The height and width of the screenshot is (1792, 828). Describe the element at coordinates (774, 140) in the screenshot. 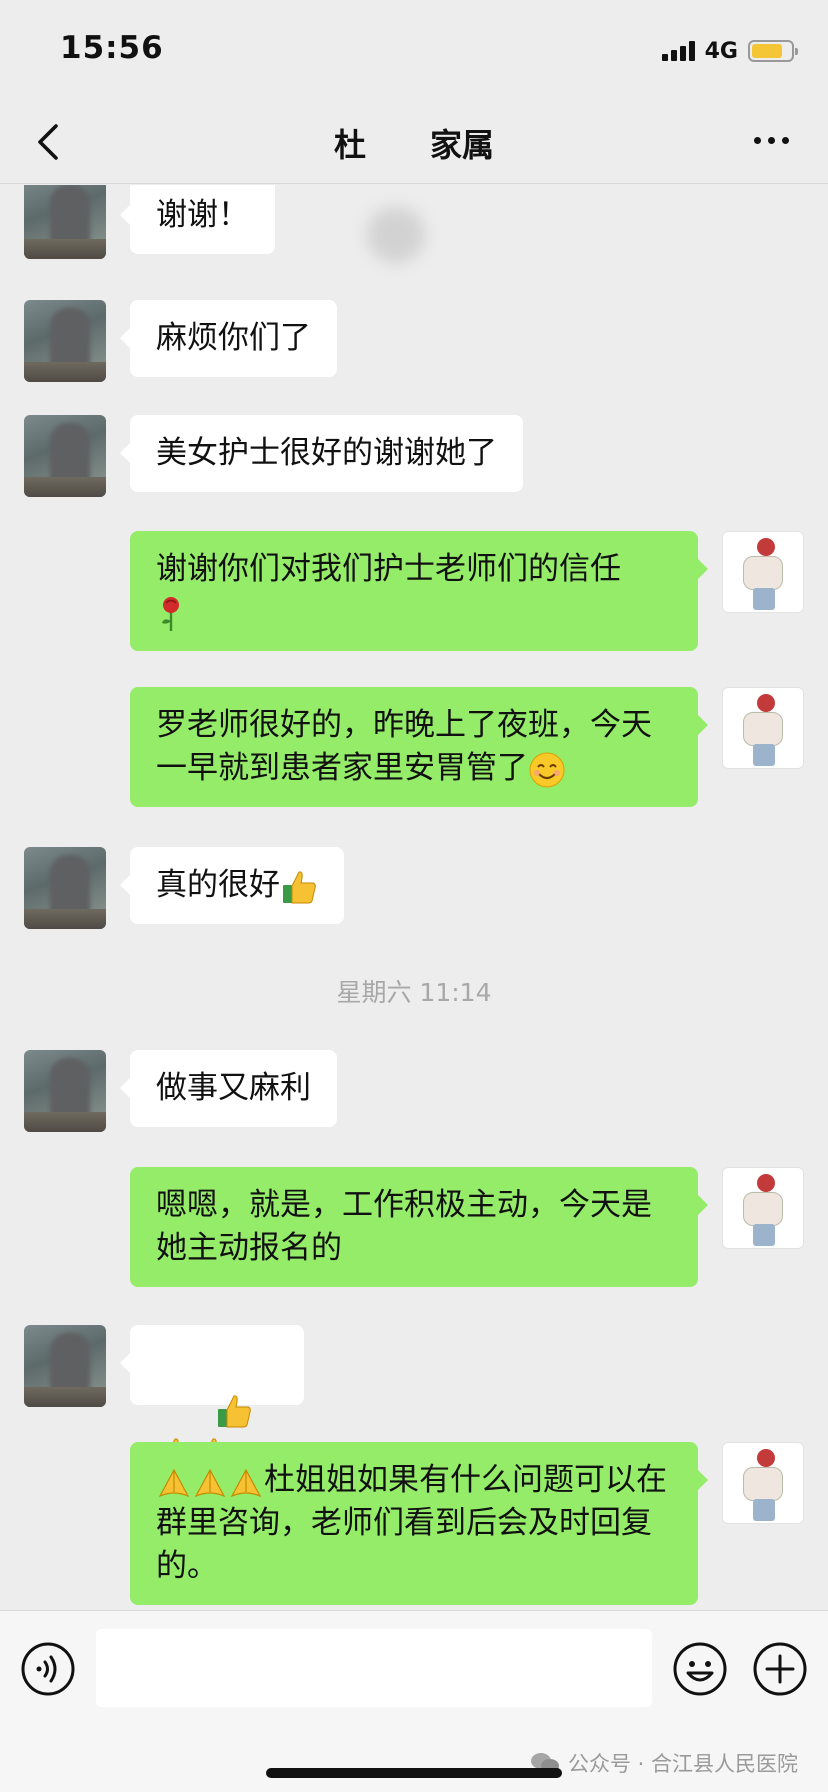

I see `more-icon` at that location.